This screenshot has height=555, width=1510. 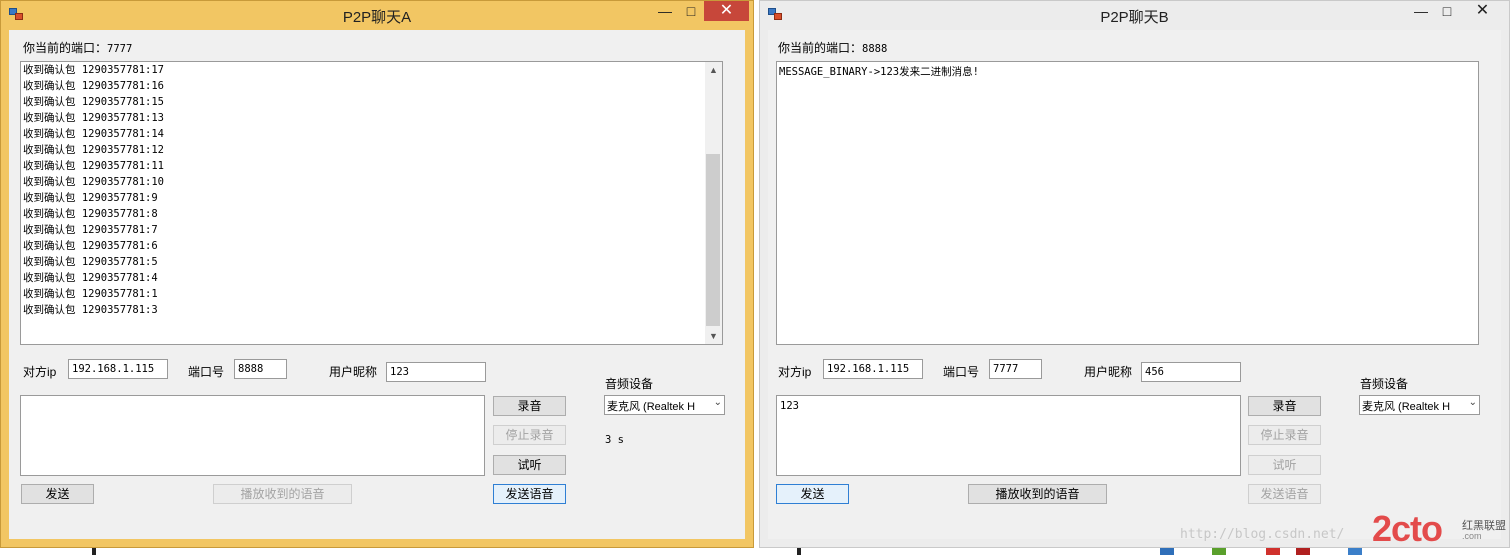 I want to click on log-line: 收到确认包 1290357781:17, so click(x=94, y=70).